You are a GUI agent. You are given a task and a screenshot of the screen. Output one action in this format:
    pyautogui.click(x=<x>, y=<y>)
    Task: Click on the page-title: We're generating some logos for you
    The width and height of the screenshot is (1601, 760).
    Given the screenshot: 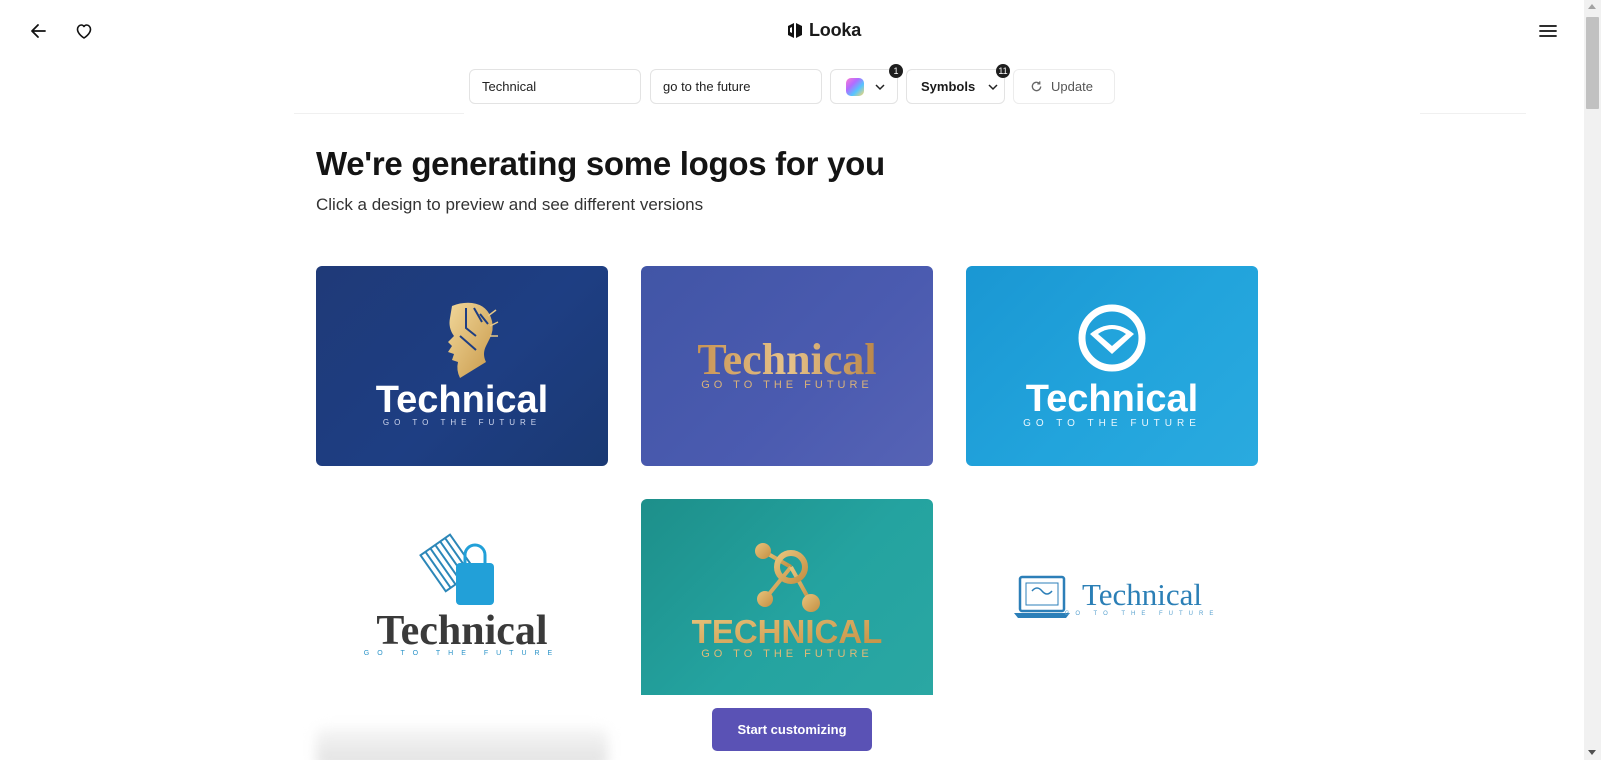 What is the action you would take?
    pyautogui.click(x=600, y=163)
    